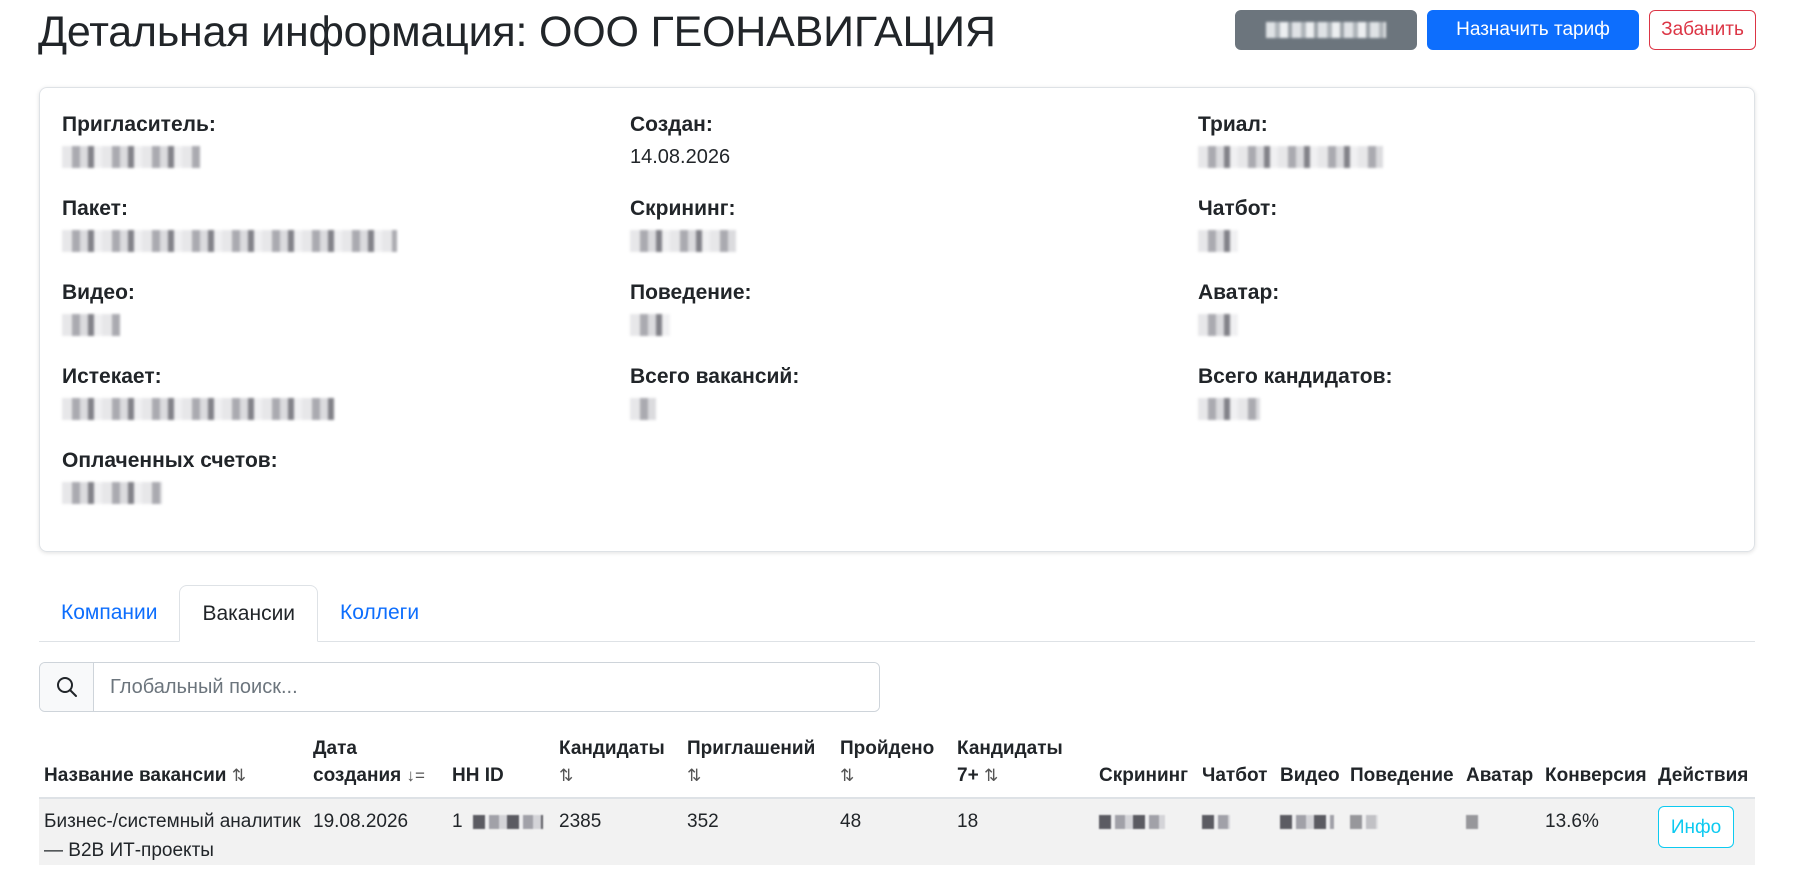 The width and height of the screenshot is (1800, 874). What do you see at coordinates (478, 775) in the screenshot?
I see `col-label: HH ID` at bounding box center [478, 775].